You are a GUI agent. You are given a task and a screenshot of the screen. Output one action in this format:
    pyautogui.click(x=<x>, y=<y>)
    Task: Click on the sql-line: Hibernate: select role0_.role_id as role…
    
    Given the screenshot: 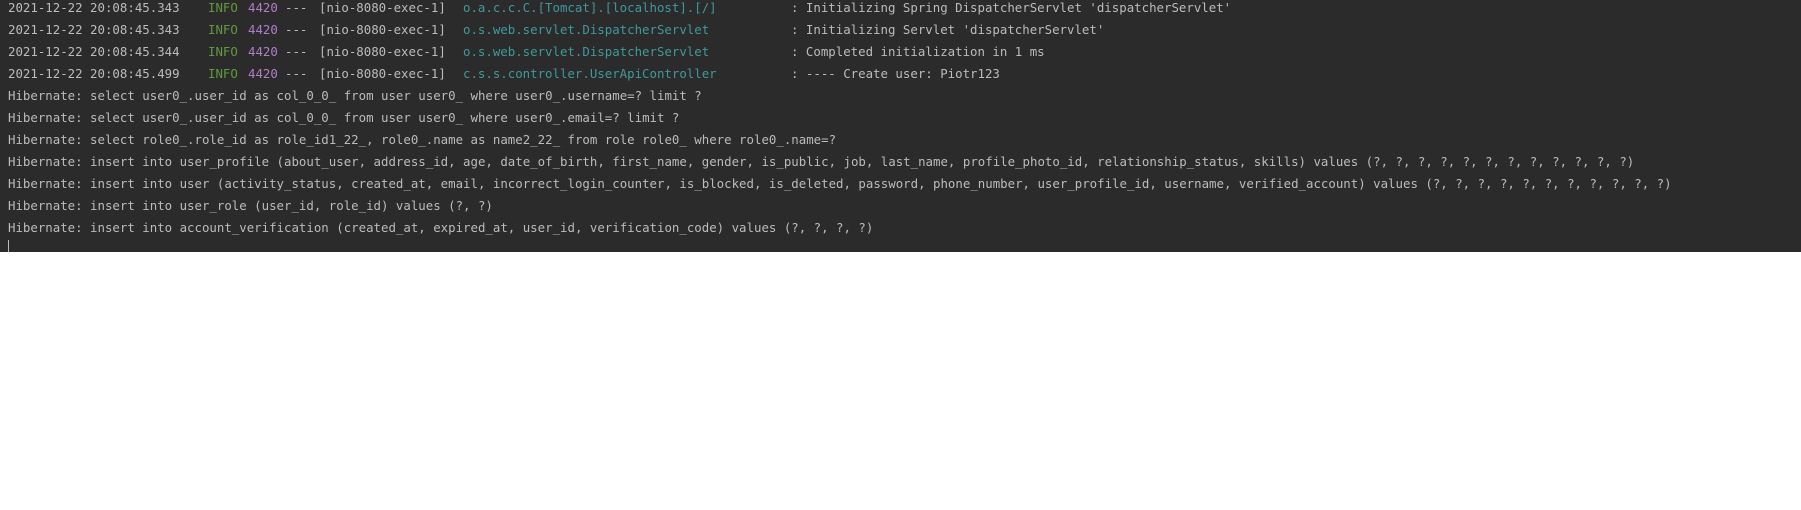 What is the action you would take?
    pyautogui.click(x=422, y=139)
    